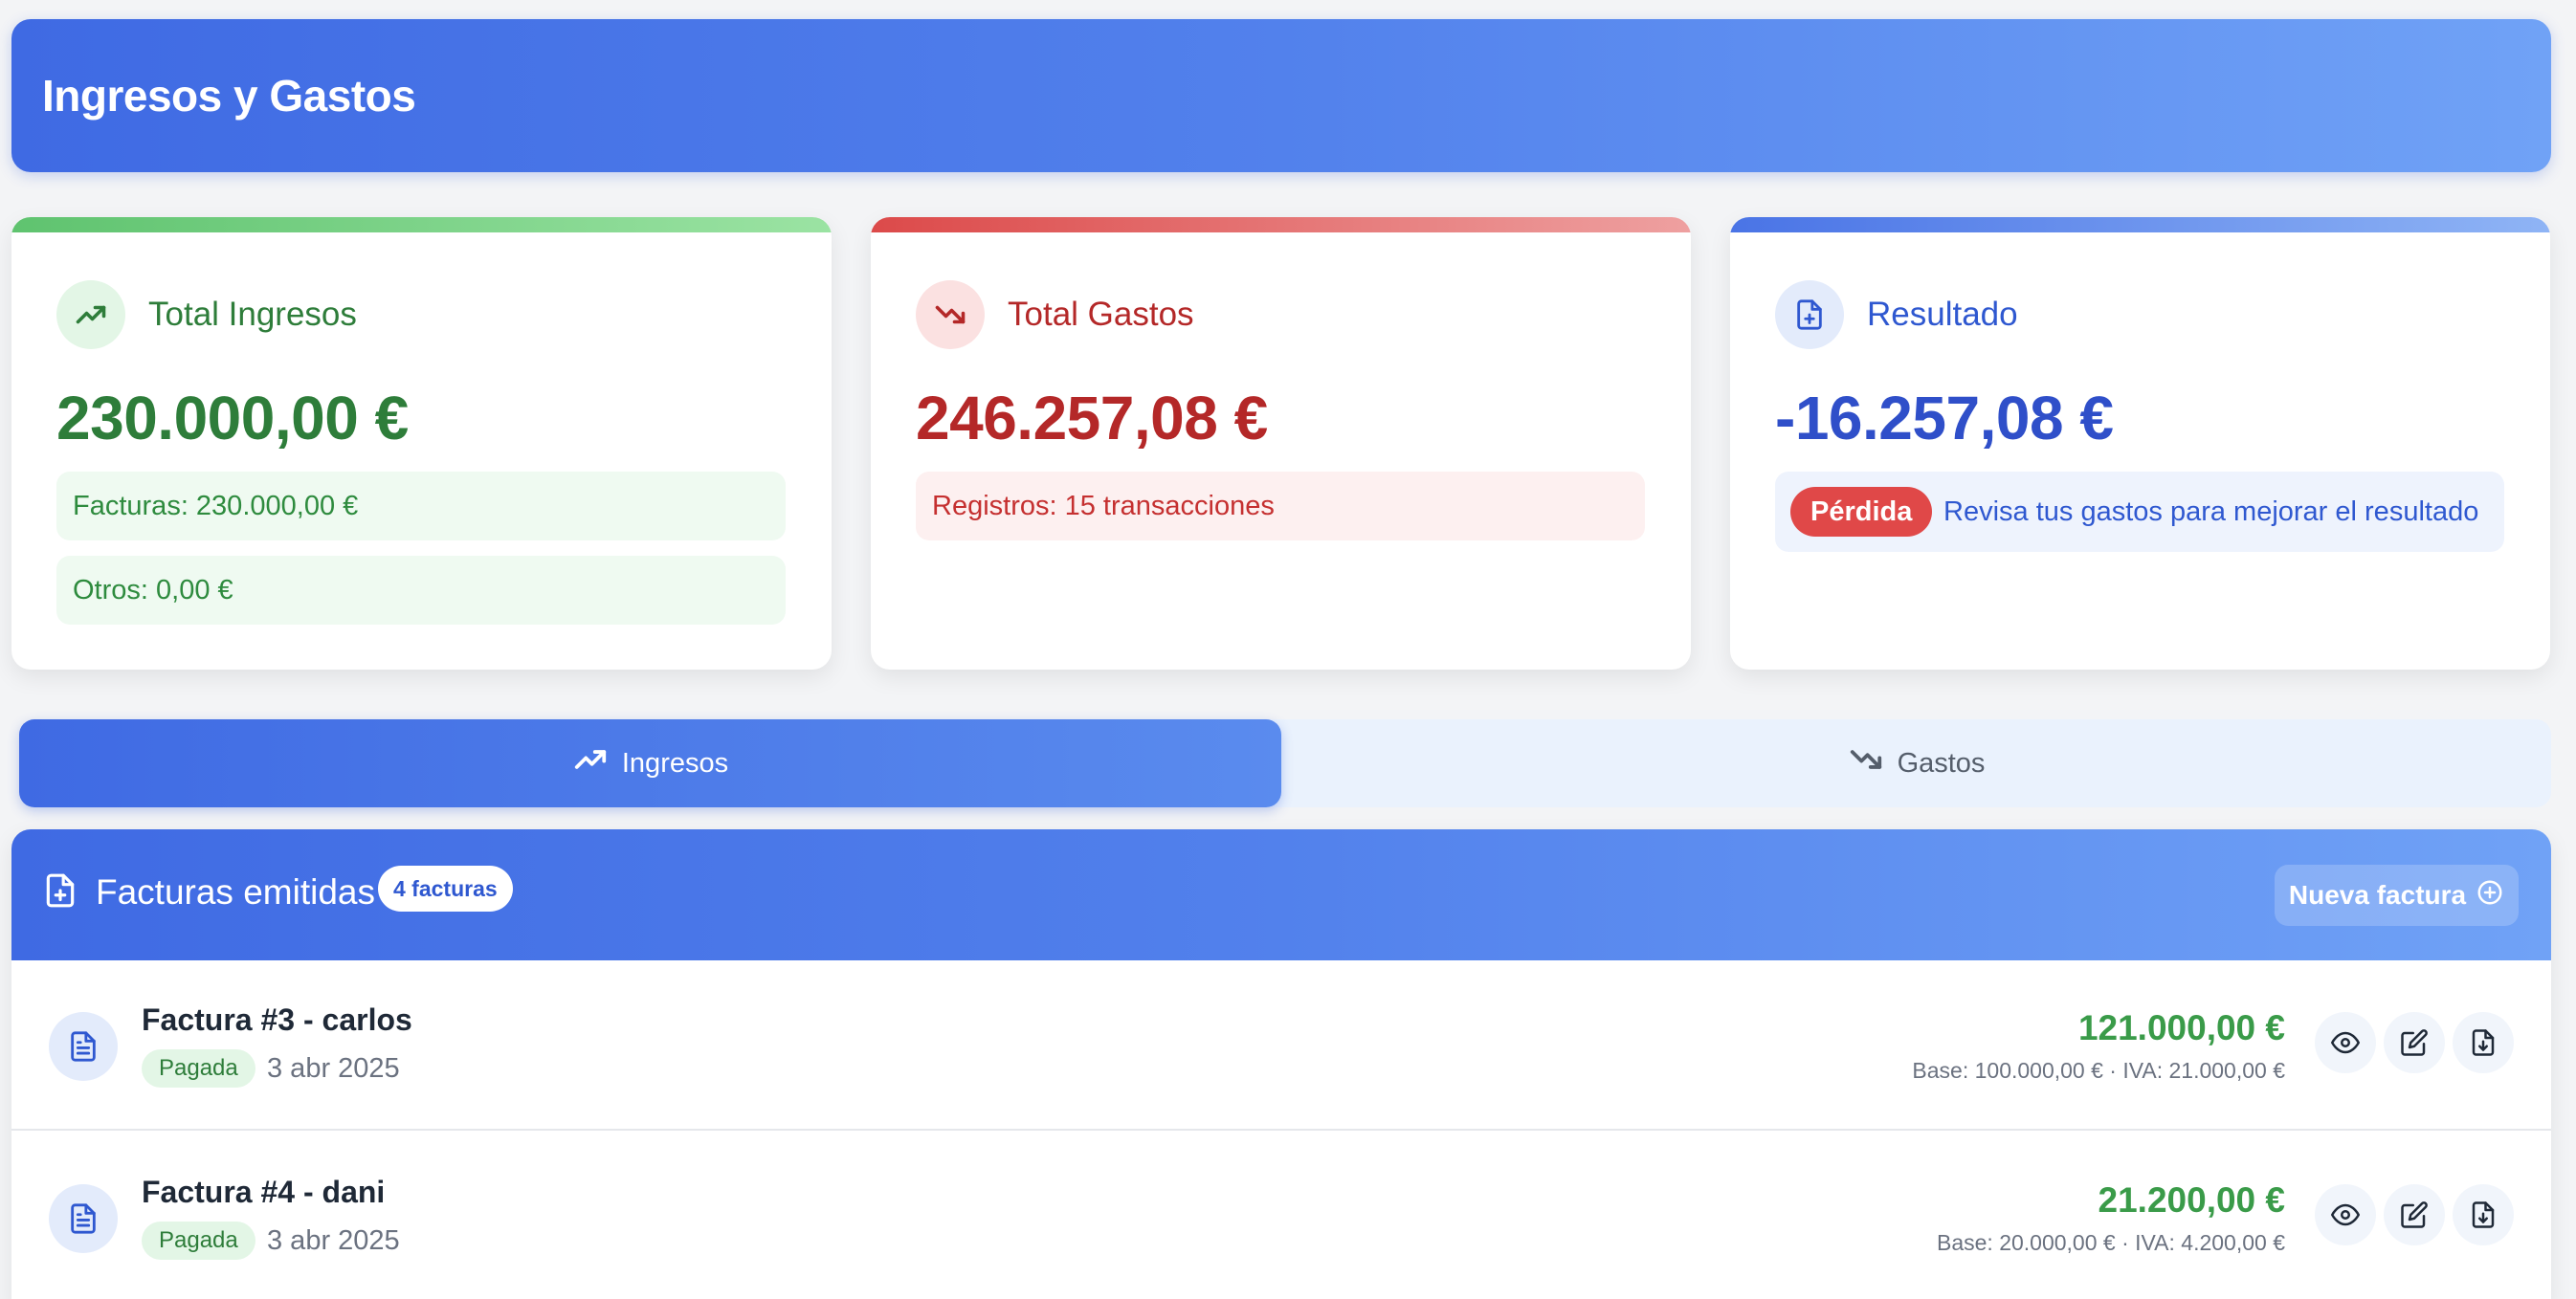  Describe the element at coordinates (1092, 418) in the screenshot. I see `expense-amount: 246.257,08 €` at that location.